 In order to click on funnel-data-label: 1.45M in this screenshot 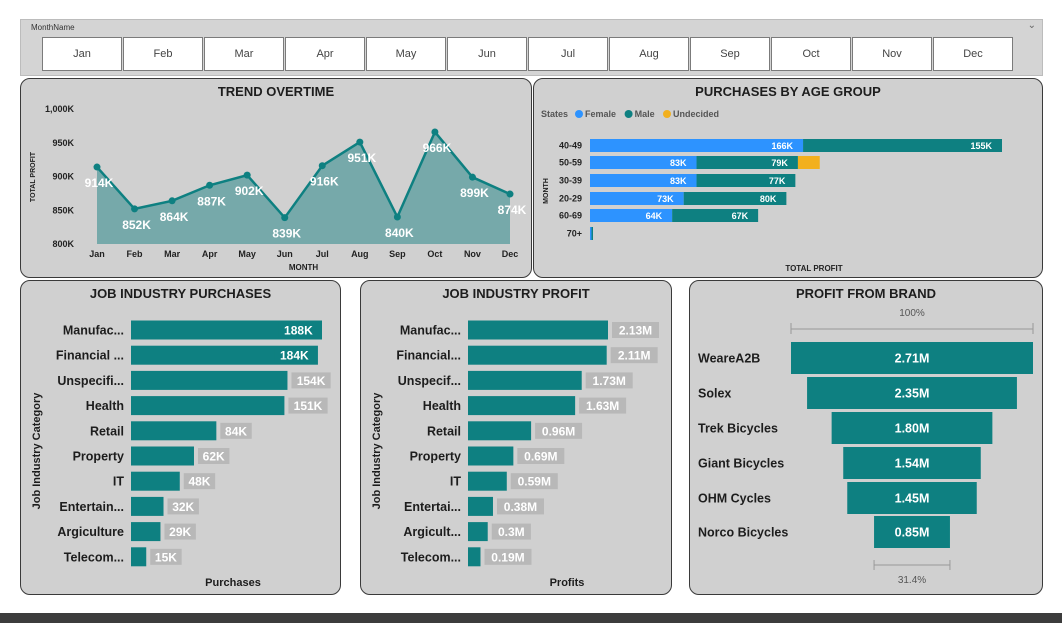, I will do `click(912, 499)`.